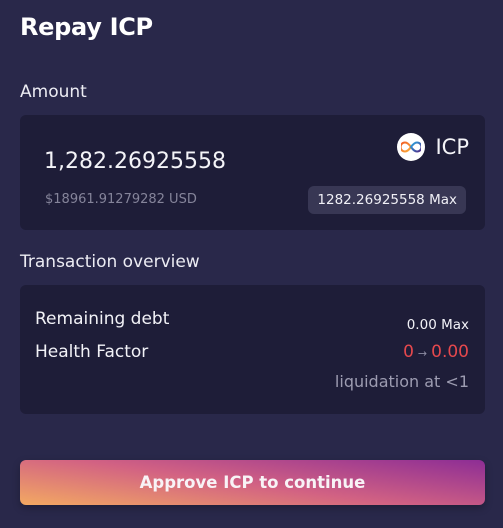 This screenshot has height=528, width=503. I want to click on remaining-debt-value: 0.00 Max, so click(438, 325).